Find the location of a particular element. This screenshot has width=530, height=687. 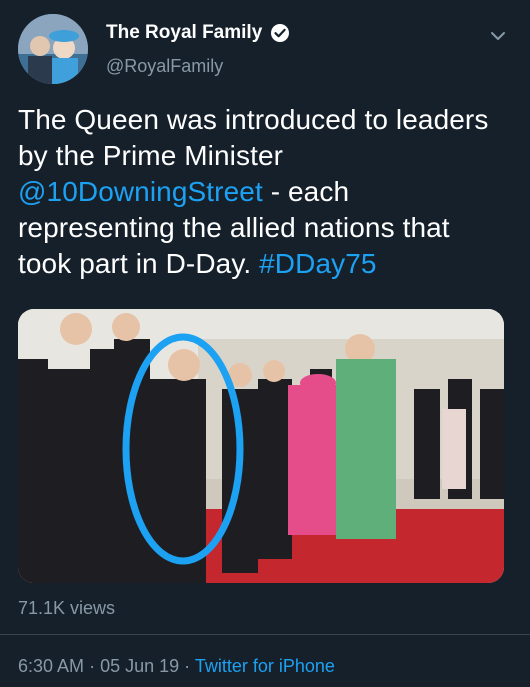

chevron-down-icon is located at coordinates (498, 36).